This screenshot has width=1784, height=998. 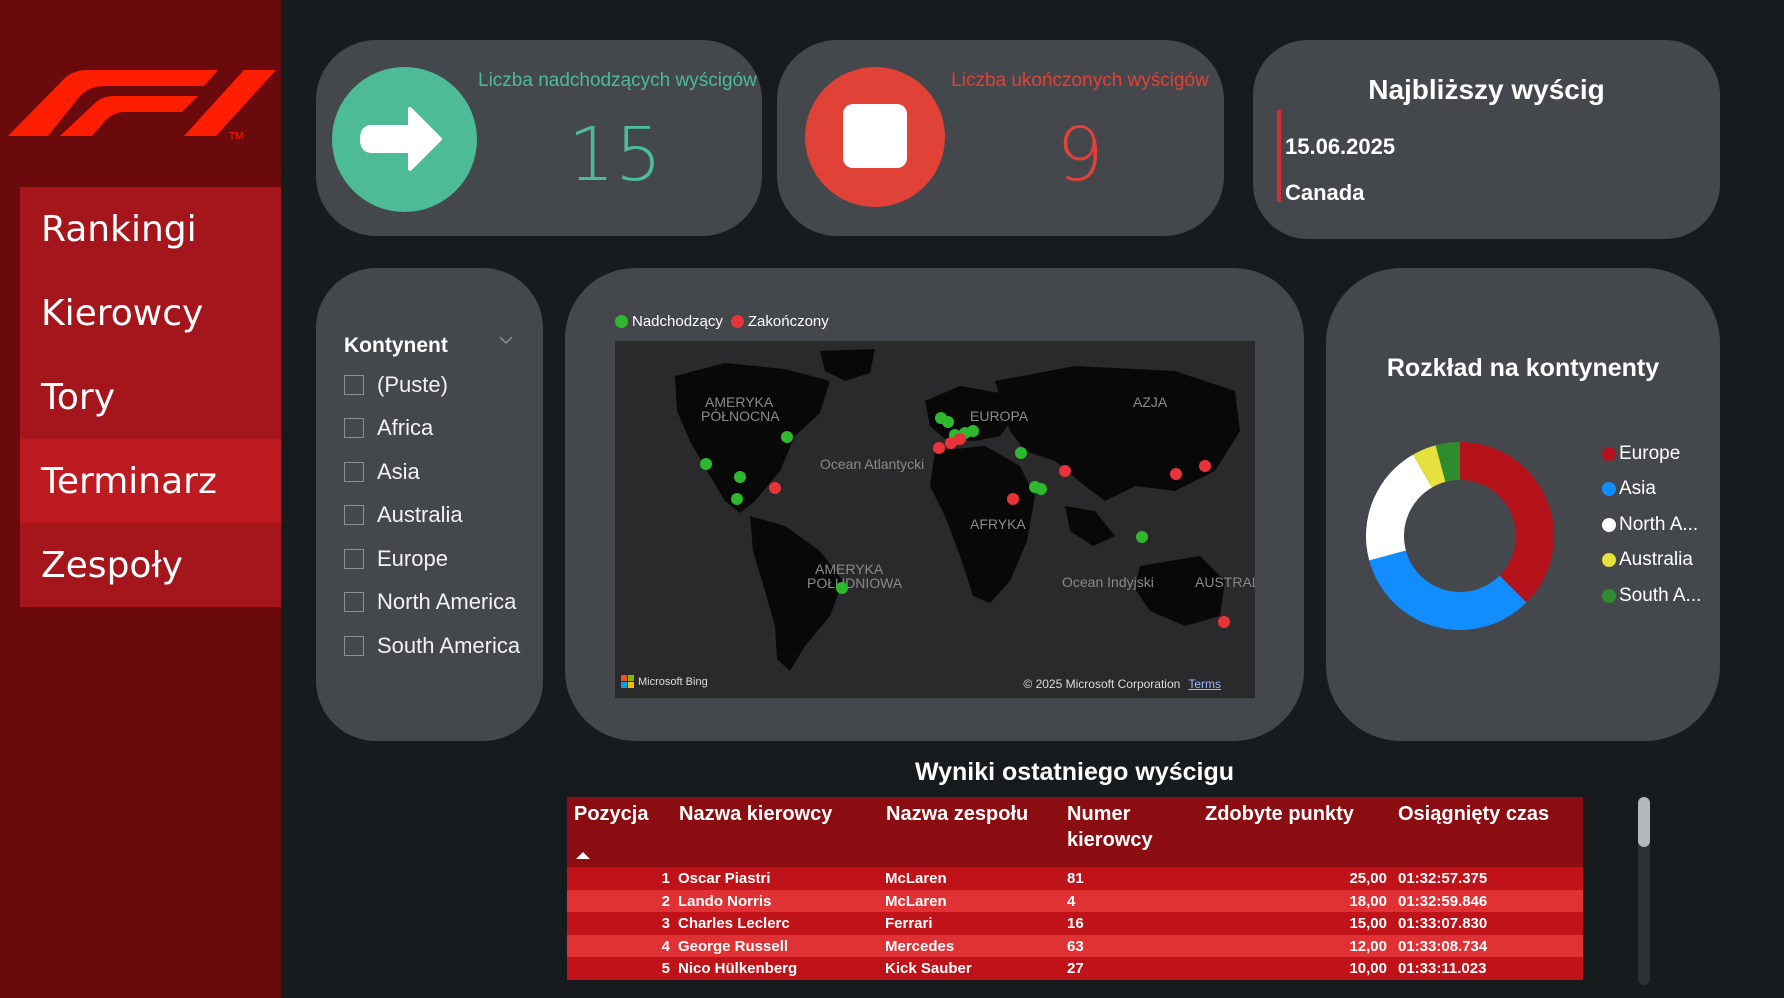 I want to click on donut-chart, so click(x=1460, y=536).